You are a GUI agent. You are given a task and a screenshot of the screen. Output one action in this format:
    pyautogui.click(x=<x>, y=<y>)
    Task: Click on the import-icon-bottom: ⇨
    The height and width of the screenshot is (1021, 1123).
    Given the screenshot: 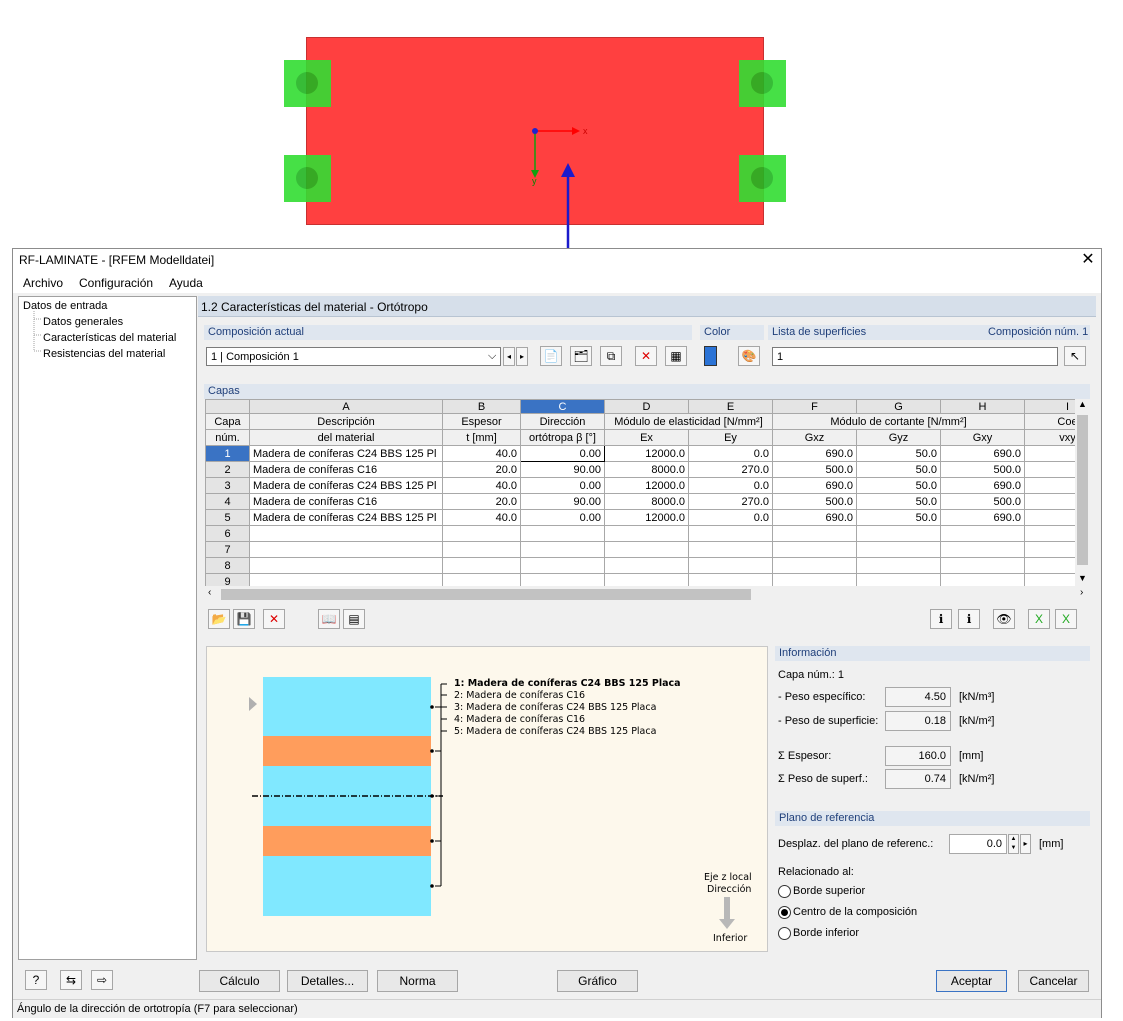 What is the action you would take?
    pyautogui.click(x=102, y=980)
    